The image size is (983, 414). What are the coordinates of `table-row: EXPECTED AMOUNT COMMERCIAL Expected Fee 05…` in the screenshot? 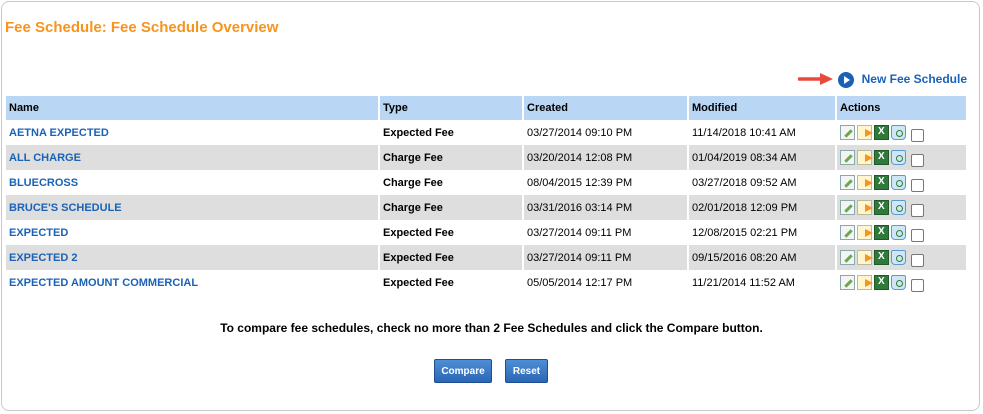 It's located at (486, 282).